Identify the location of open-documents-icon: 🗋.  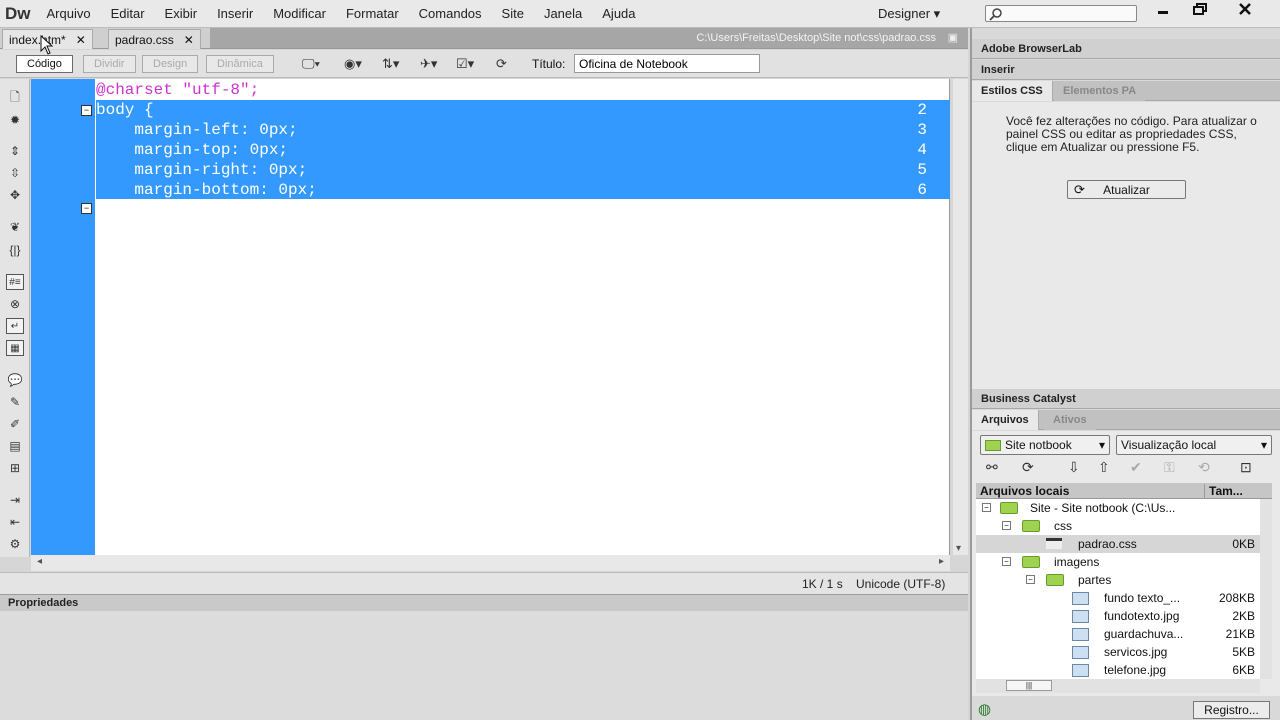
(15, 97).